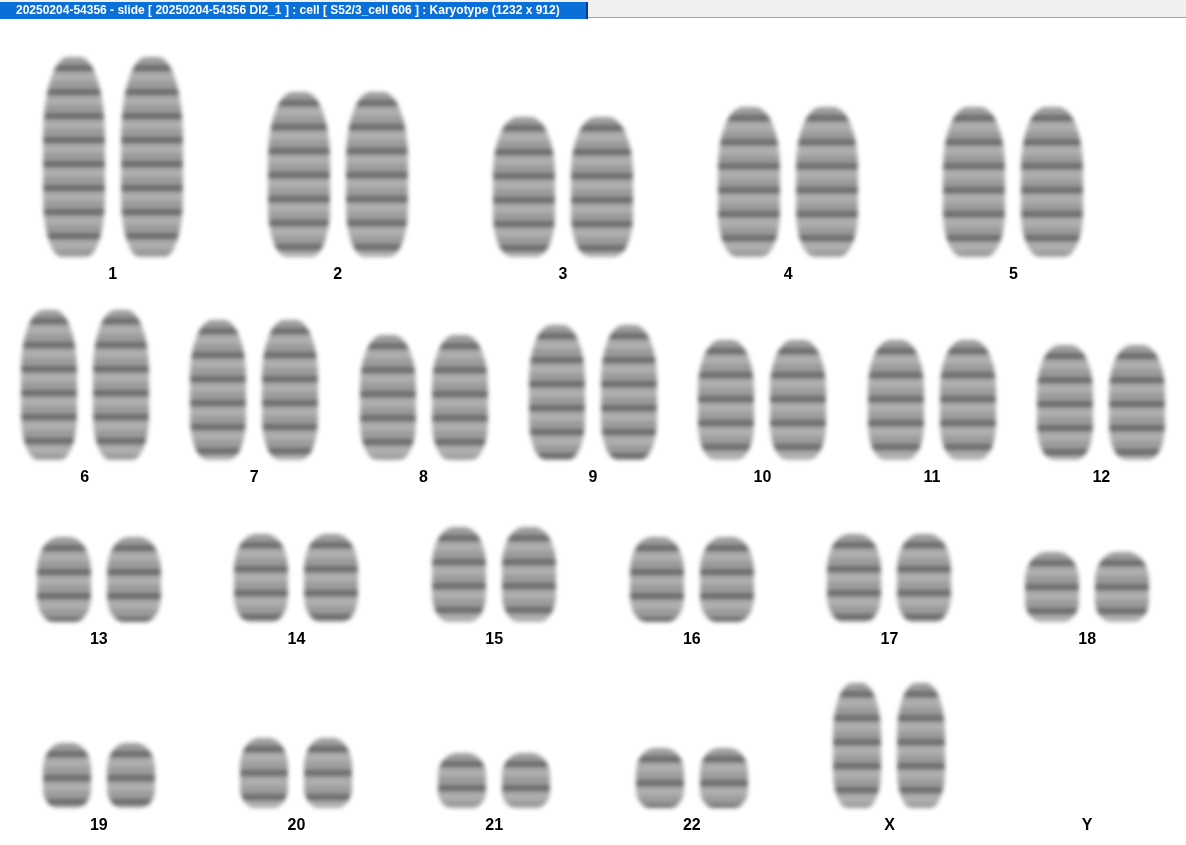 The image size is (1186, 845). Describe the element at coordinates (932, 477) in the screenshot. I see `chromosome-label: 11` at that location.